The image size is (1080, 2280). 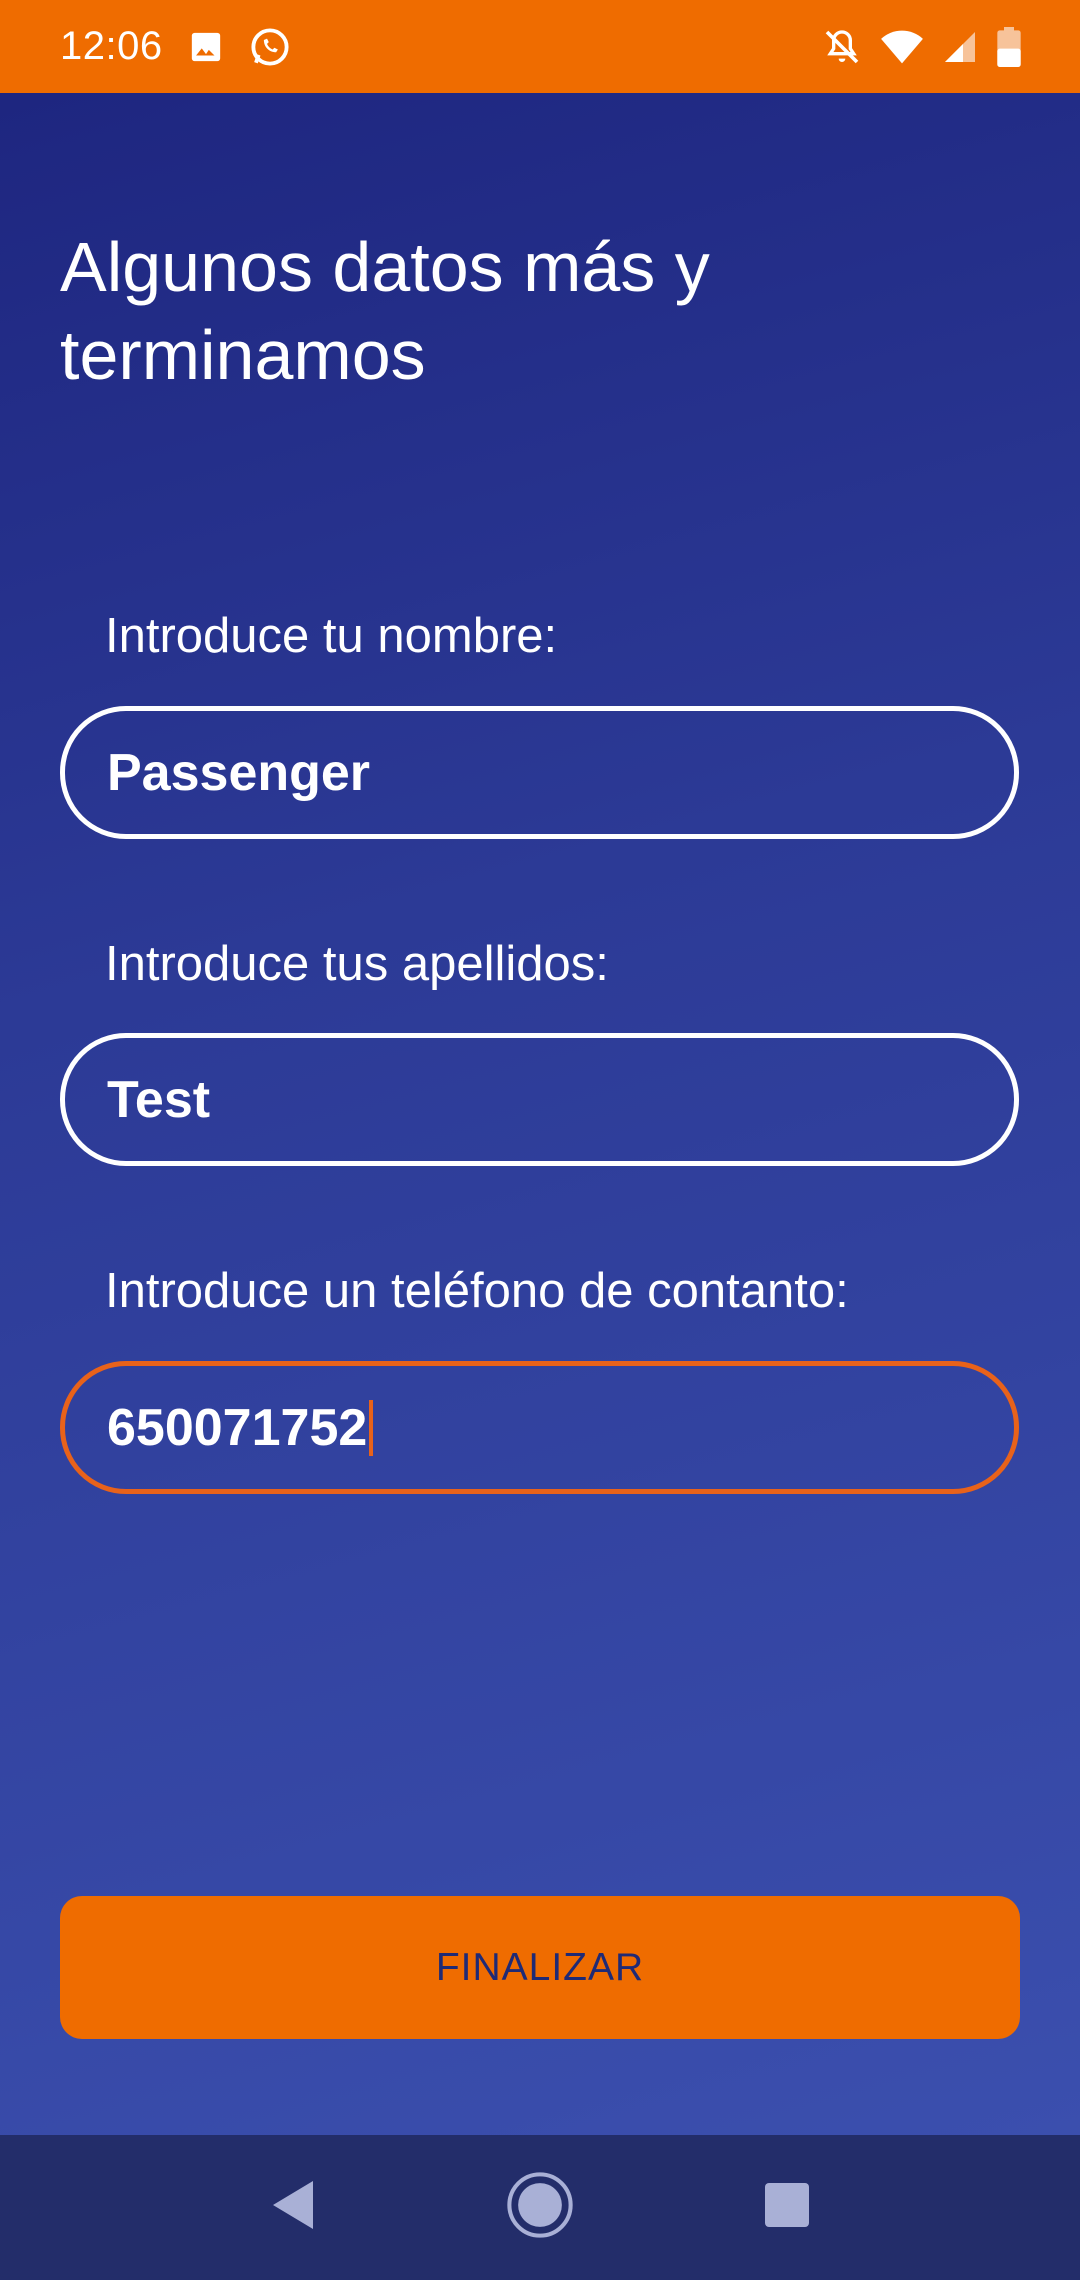 What do you see at coordinates (842, 47) in the screenshot?
I see `notifications-off-icon` at bounding box center [842, 47].